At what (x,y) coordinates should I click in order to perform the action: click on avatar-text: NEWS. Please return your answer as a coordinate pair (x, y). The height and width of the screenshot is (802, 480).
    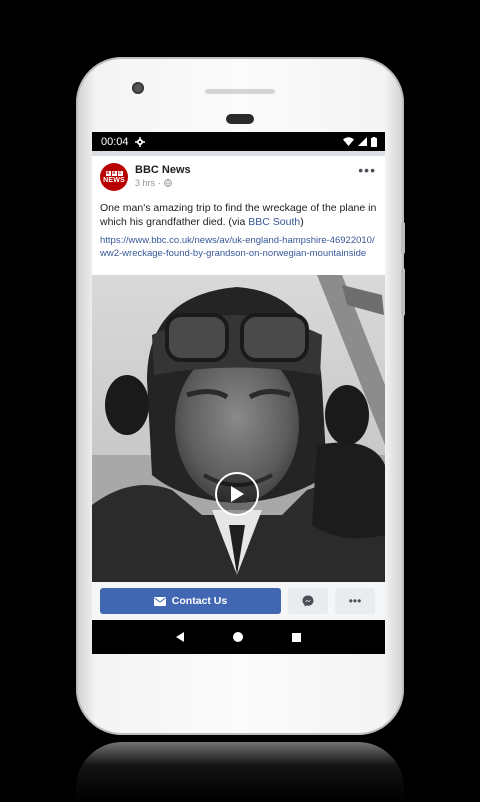
    Looking at the image, I should click on (114, 180).